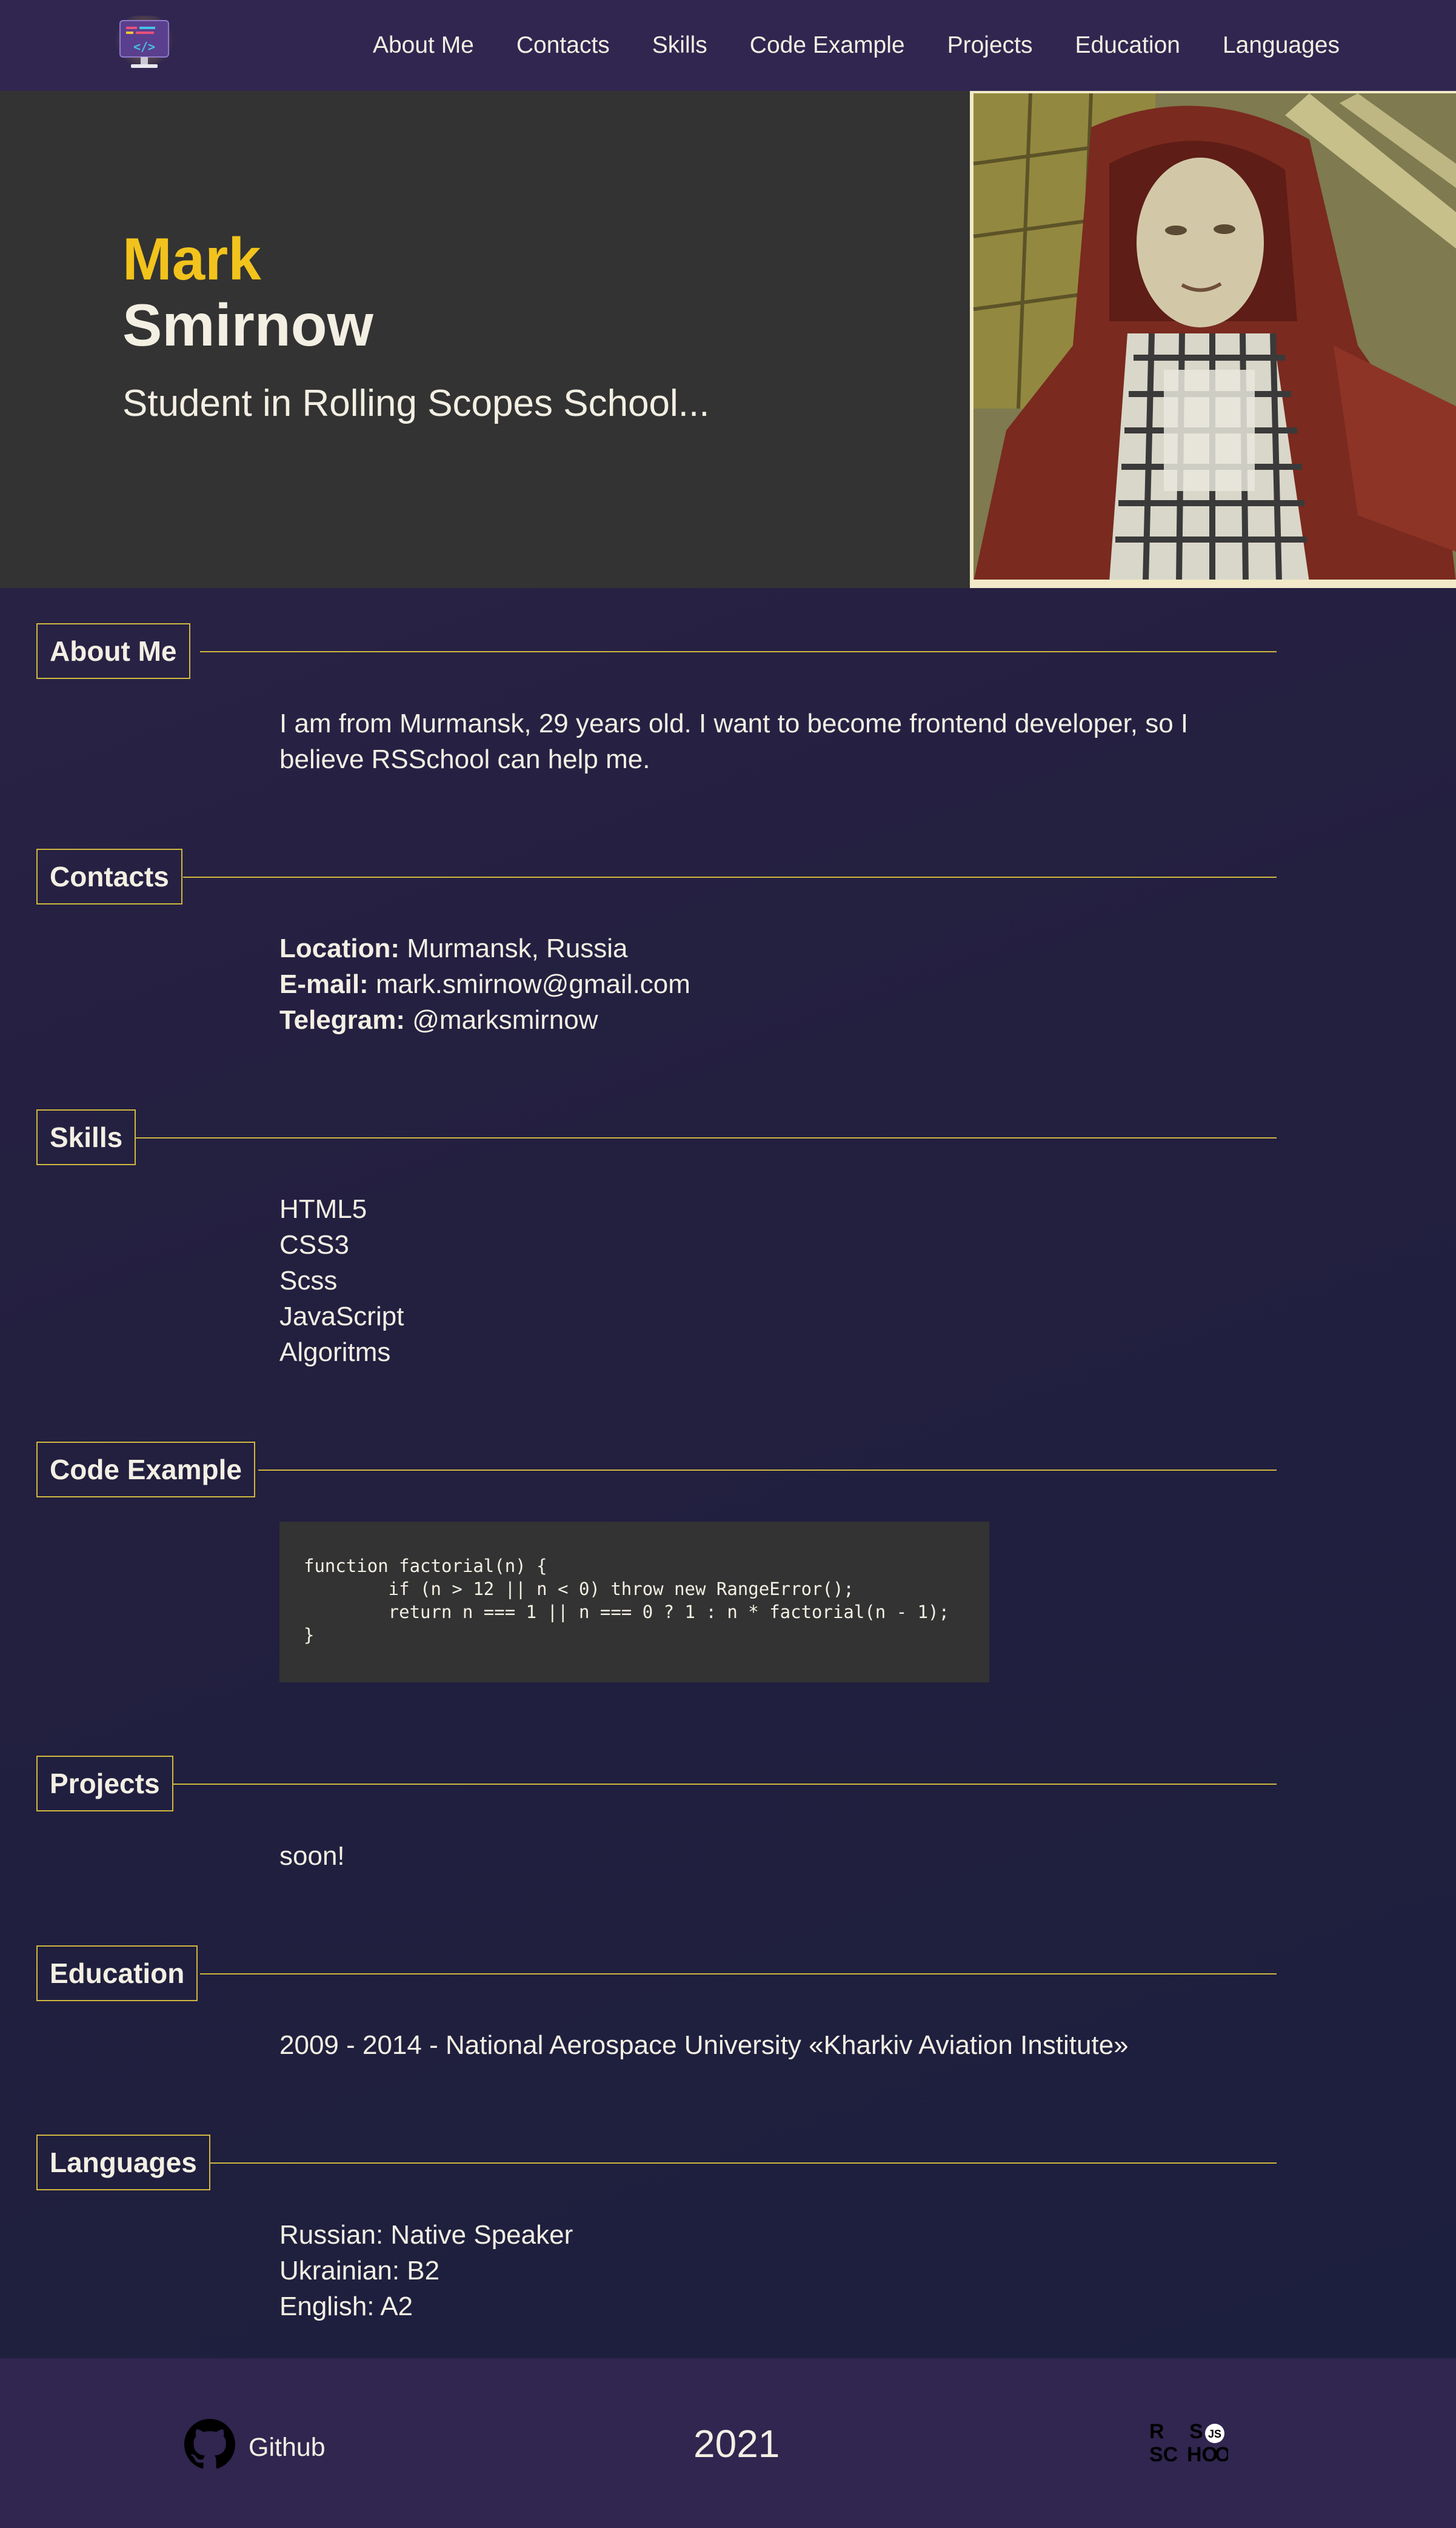 The width and height of the screenshot is (1456, 2528). I want to click on github-link: Github, so click(255, 2447).